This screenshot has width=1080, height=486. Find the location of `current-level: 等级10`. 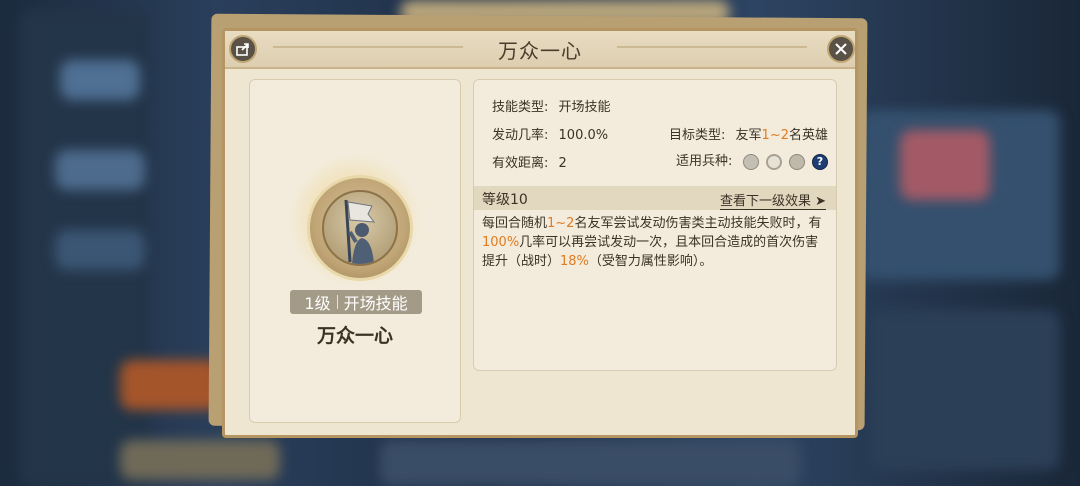

current-level: 等级10 is located at coordinates (505, 200).